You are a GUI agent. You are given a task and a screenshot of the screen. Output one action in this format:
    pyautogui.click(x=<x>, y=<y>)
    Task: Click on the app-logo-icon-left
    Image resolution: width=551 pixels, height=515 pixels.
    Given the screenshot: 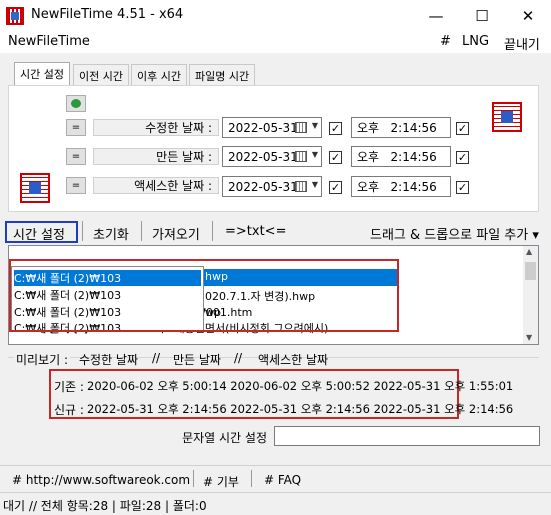 What is the action you would take?
    pyautogui.click(x=35, y=188)
    